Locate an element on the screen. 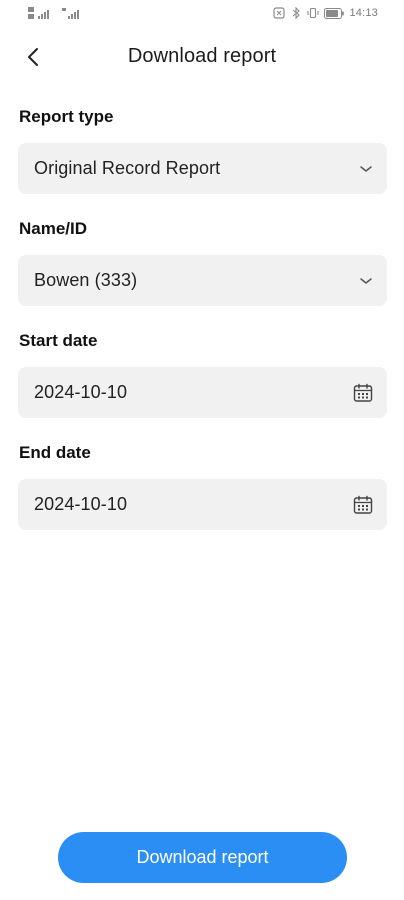 This screenshot has width=404, height=900. status-bar: 14:13 is located at coordinates (202, 15).